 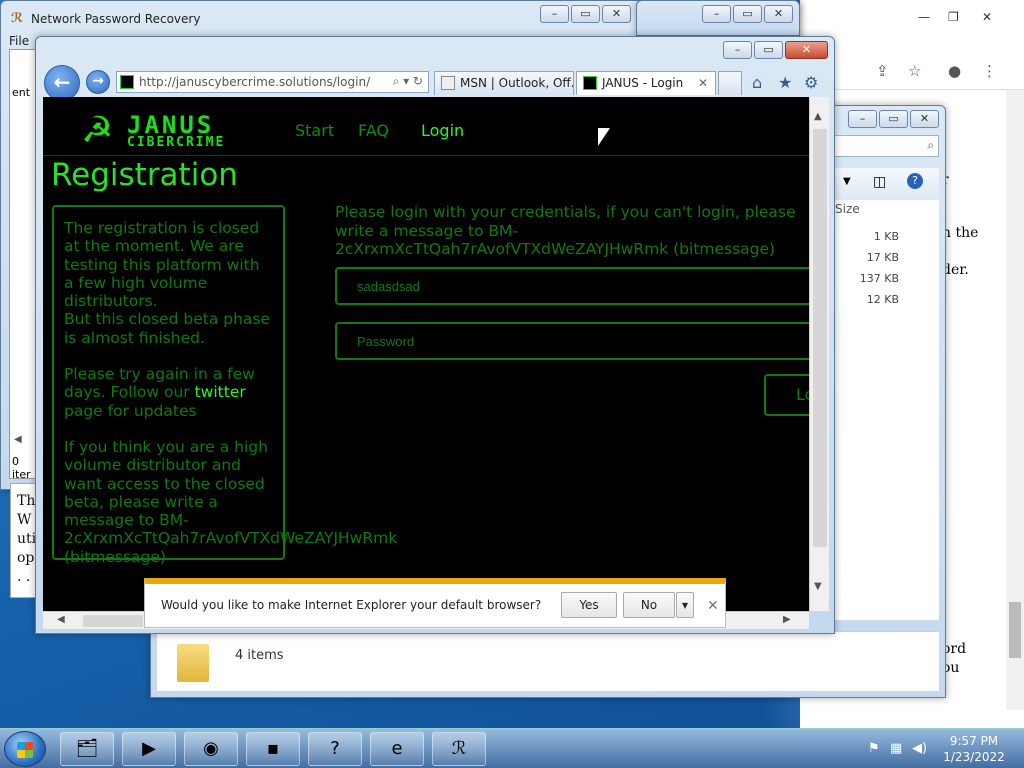 I want to click on chevron-down-icon: ▼, so click(x=847, y=181).